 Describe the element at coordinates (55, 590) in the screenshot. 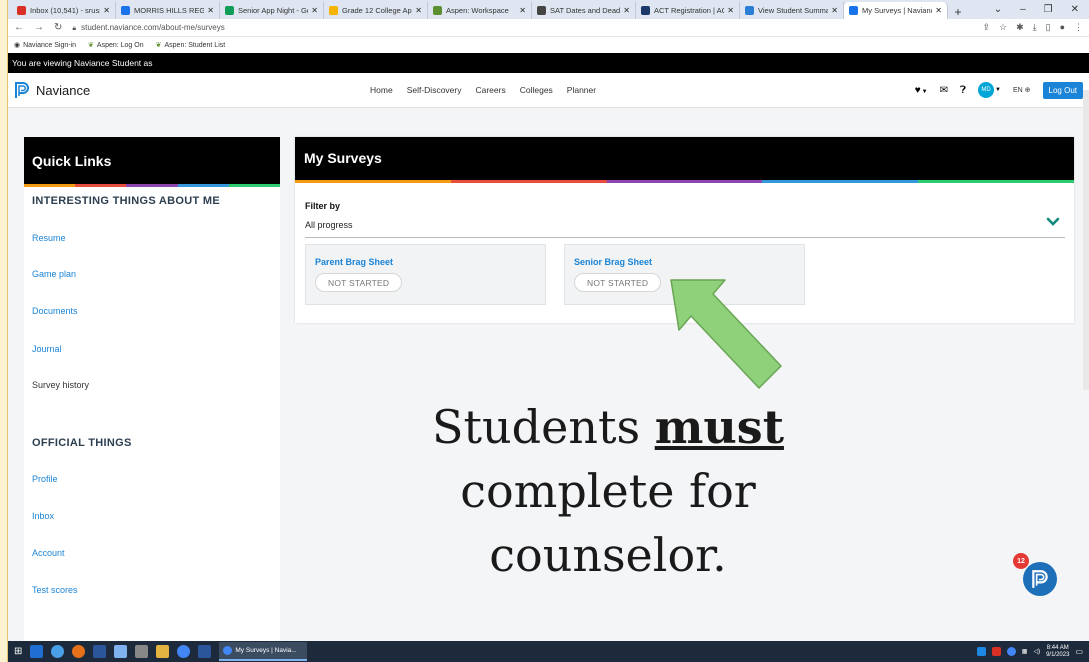

I see `link-test-scores: Test scores` at that location.